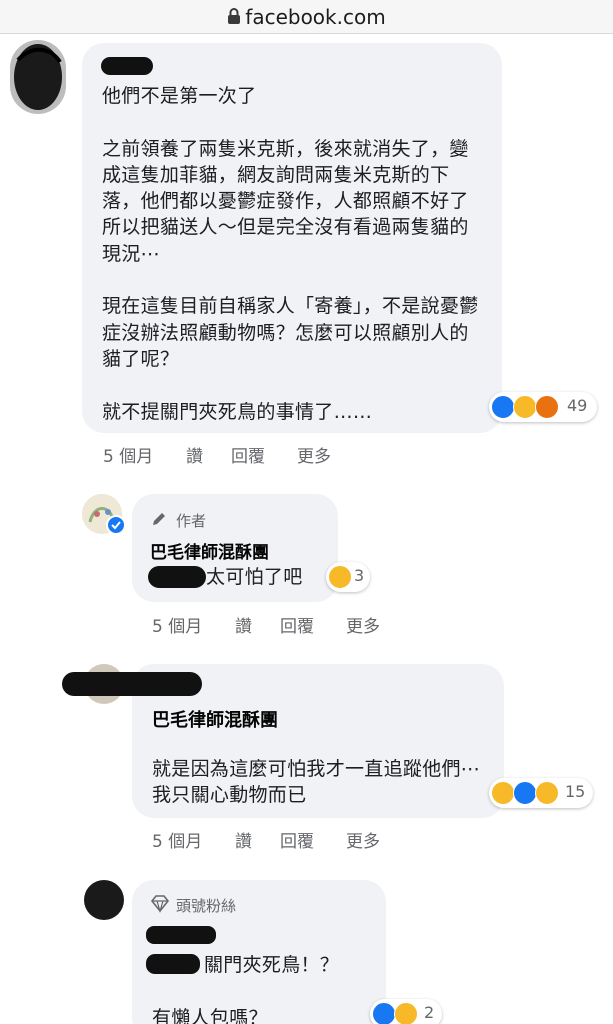  I want to click on pencil-icon, so click(159, 519).